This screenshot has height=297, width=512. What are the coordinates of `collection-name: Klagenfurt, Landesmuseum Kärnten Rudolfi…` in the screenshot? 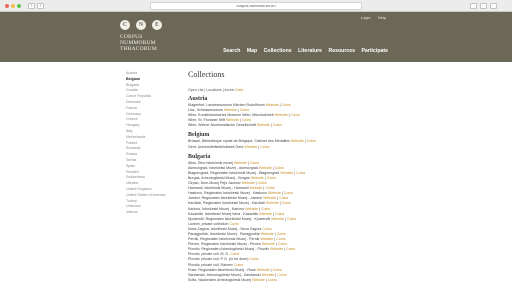 It's located at (226, 105).